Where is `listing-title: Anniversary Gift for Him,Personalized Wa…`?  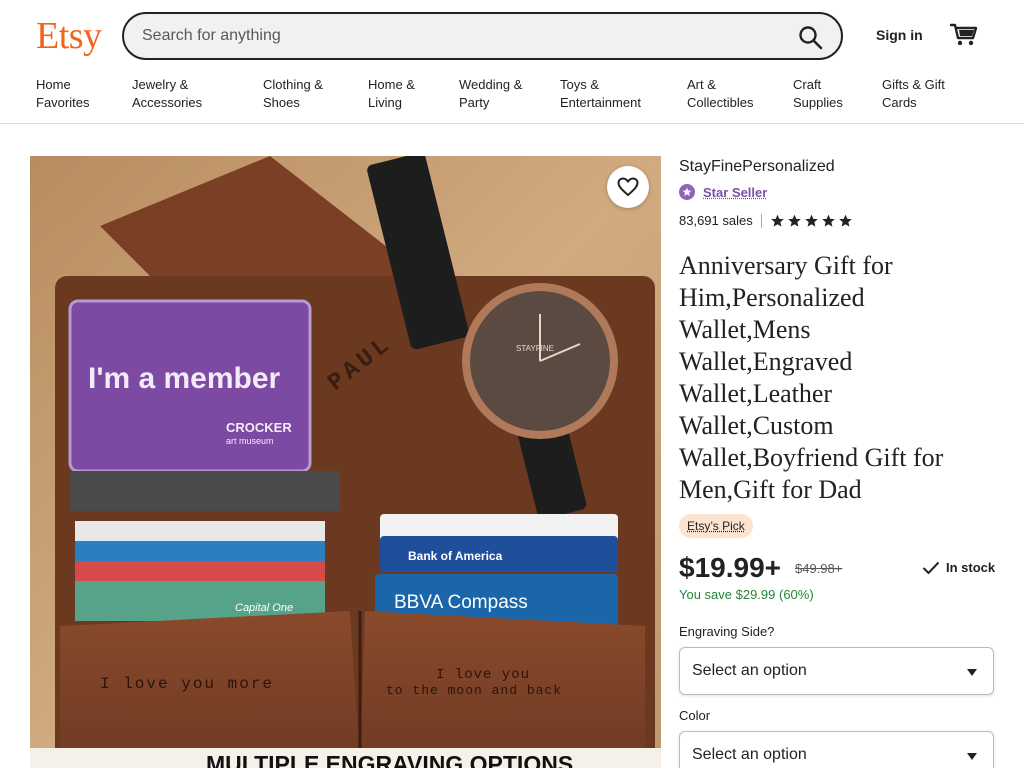
listing-title: Anniversary Gift for Him,Personalized Wa… is located at coordinates (811, 377).